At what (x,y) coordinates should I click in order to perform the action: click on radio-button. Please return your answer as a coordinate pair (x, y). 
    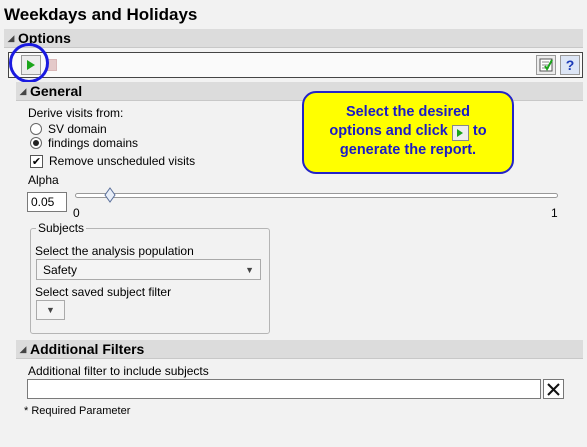
    Looking at the image, I should click on (36, 129).